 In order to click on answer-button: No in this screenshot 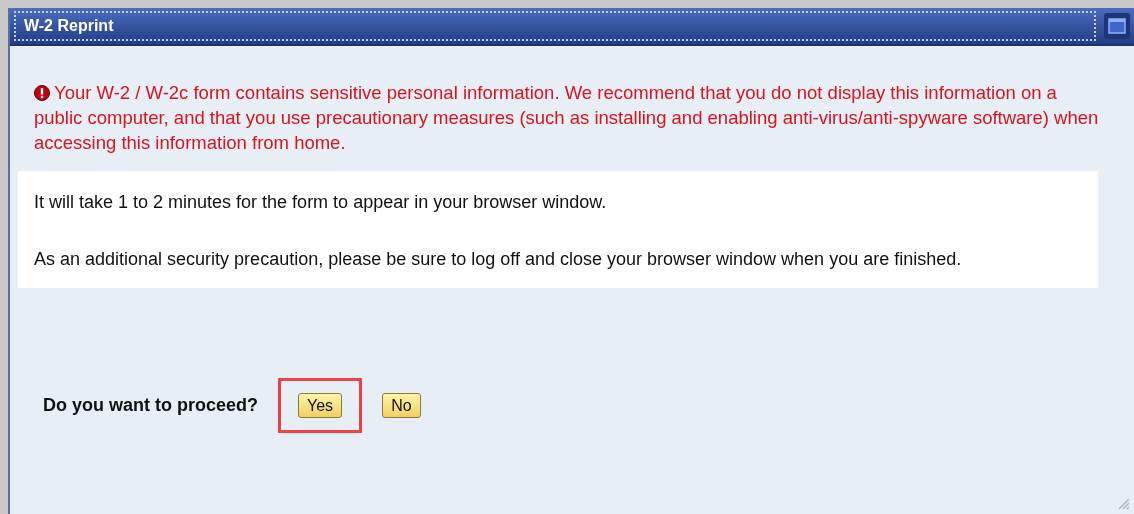, I will do `click(401, 405)`.